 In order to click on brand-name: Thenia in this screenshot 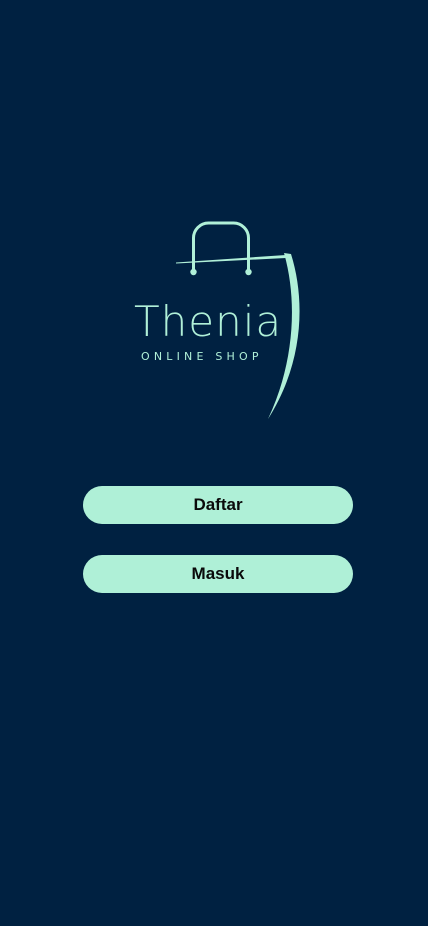, I will do `click(208, 321)`.